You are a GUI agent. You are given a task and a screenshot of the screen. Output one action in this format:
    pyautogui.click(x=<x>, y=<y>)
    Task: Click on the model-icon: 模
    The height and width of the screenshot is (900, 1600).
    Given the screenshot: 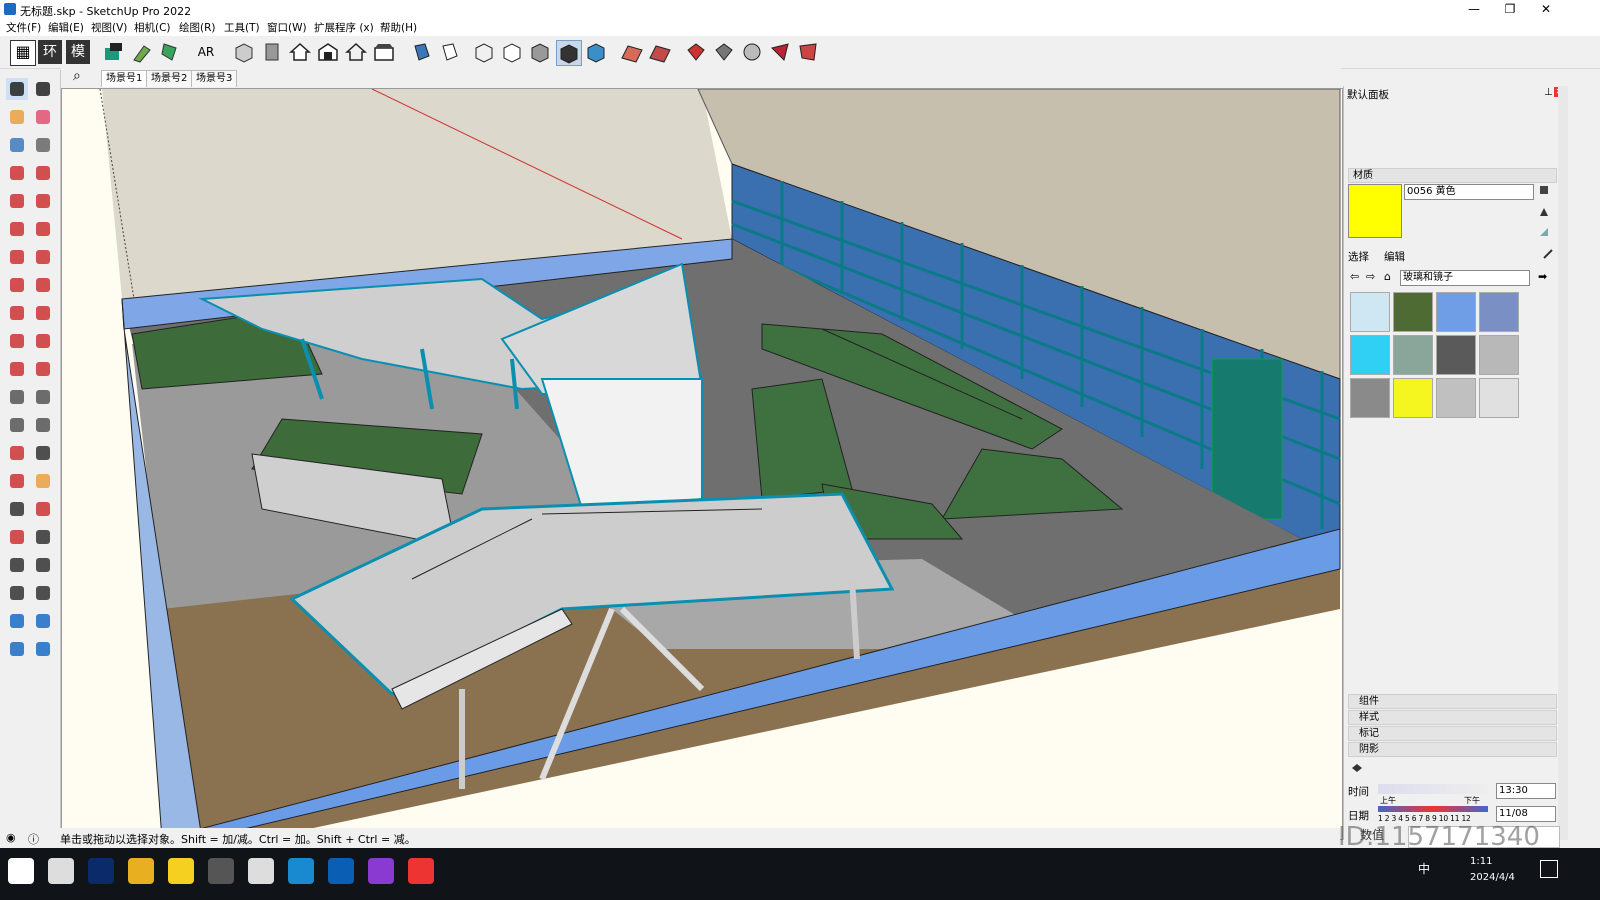 What is the action you would take?
    pyautogui.click(x=78, y=52)
    